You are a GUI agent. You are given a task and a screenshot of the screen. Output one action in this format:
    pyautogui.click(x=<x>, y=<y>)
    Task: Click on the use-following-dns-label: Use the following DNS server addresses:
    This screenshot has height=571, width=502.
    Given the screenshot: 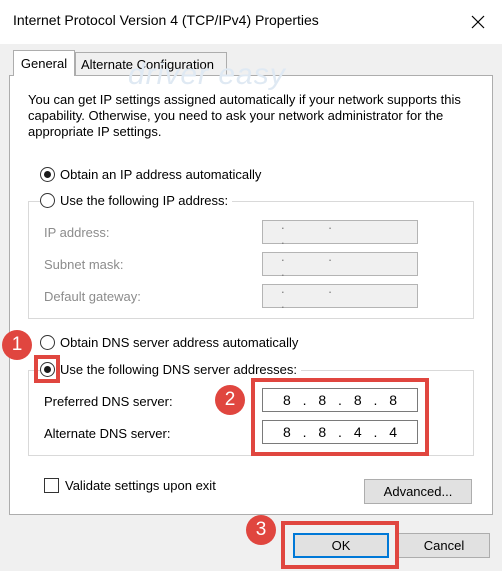 What is the action you would take?
    pyautogui.click(x=178, y=369)
    